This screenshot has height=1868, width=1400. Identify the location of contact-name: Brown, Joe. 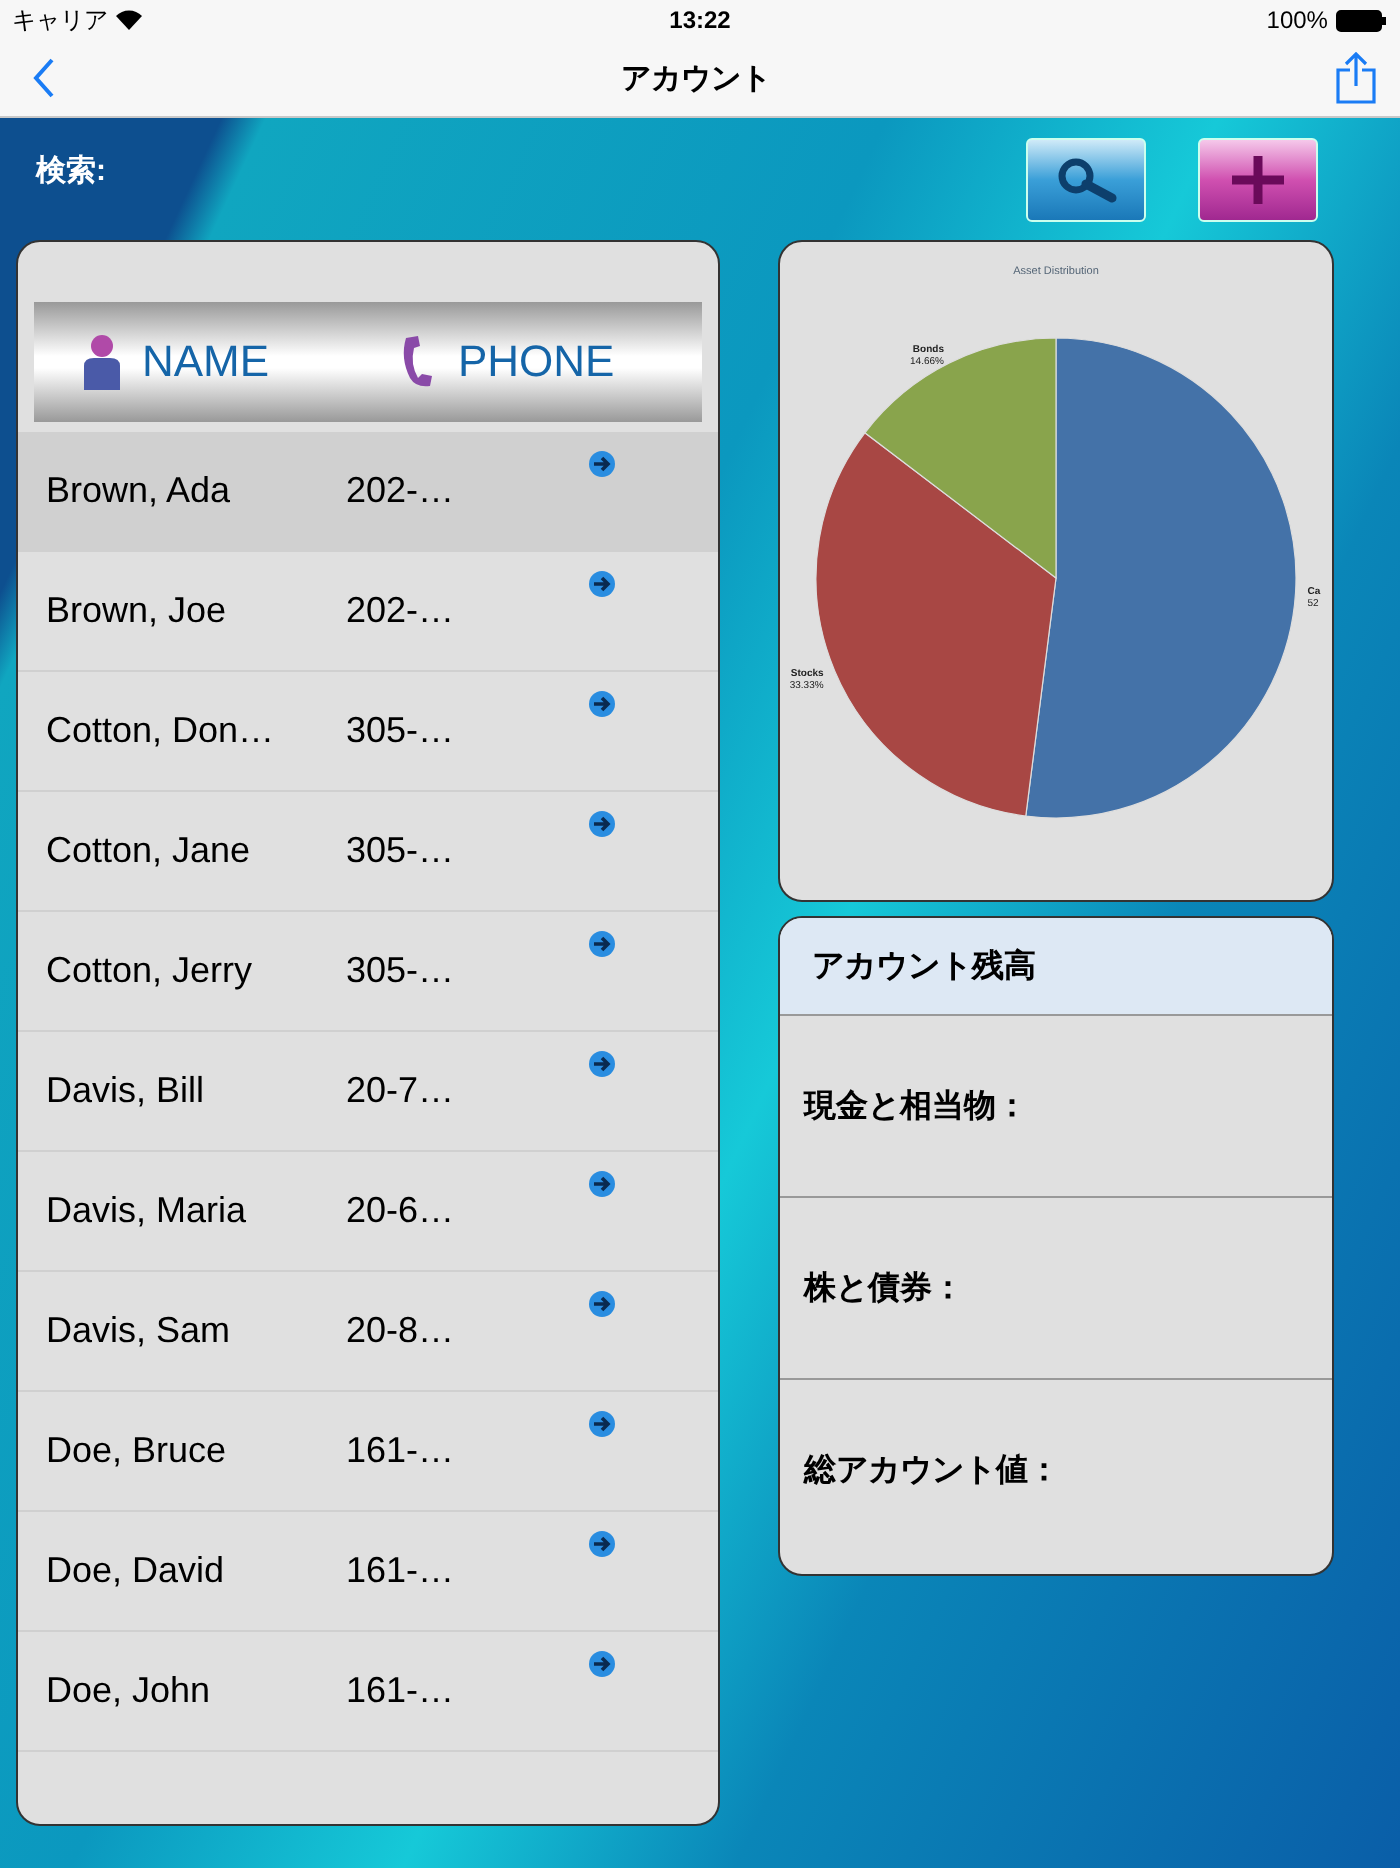
(137, 611).